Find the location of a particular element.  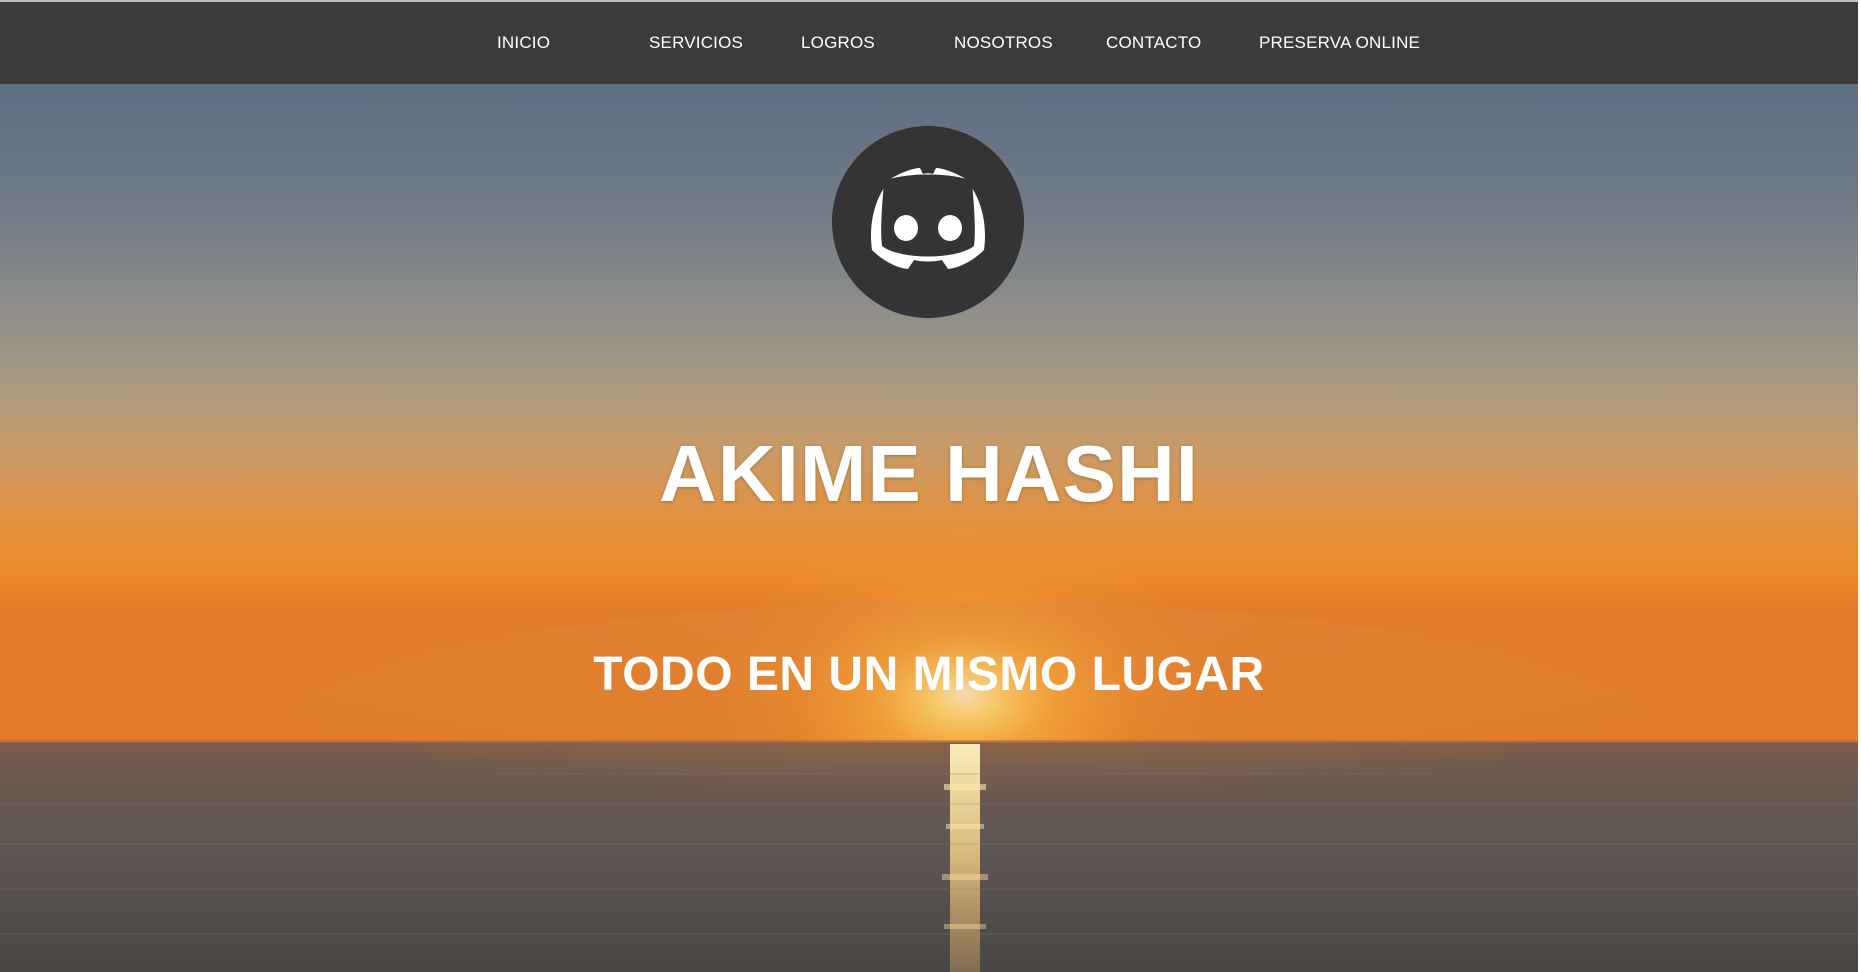

hero-title: AKIME HASHI is located at coordinates (929, 473).